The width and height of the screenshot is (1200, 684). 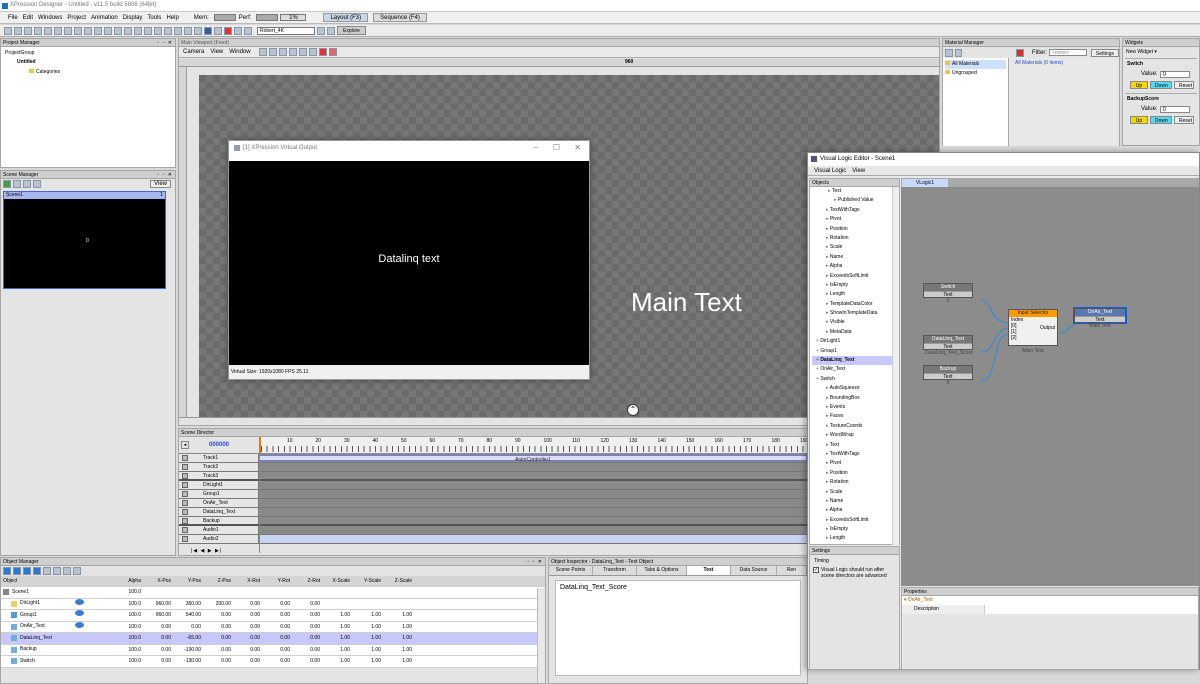 I want to click on new-widget-button: New Widget ▾, so click(x=1161, y=52).